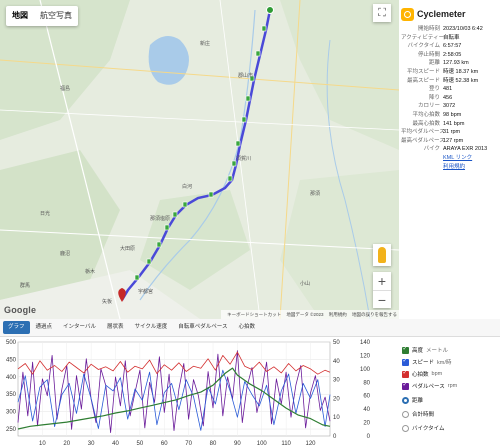 Image resolution: width=500 pixels, height=447 pixels. What do you see at coordinates (434, 63) in the screenshot?
I see `stat-label: 距離` at bounding box center [434, 63].